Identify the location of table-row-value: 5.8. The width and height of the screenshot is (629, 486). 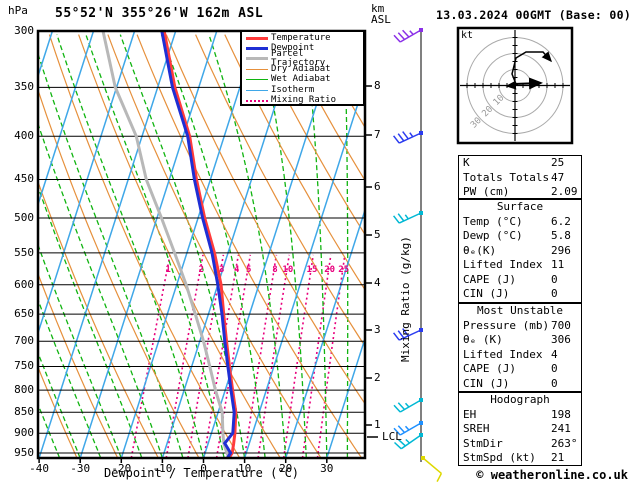
(561, 235).